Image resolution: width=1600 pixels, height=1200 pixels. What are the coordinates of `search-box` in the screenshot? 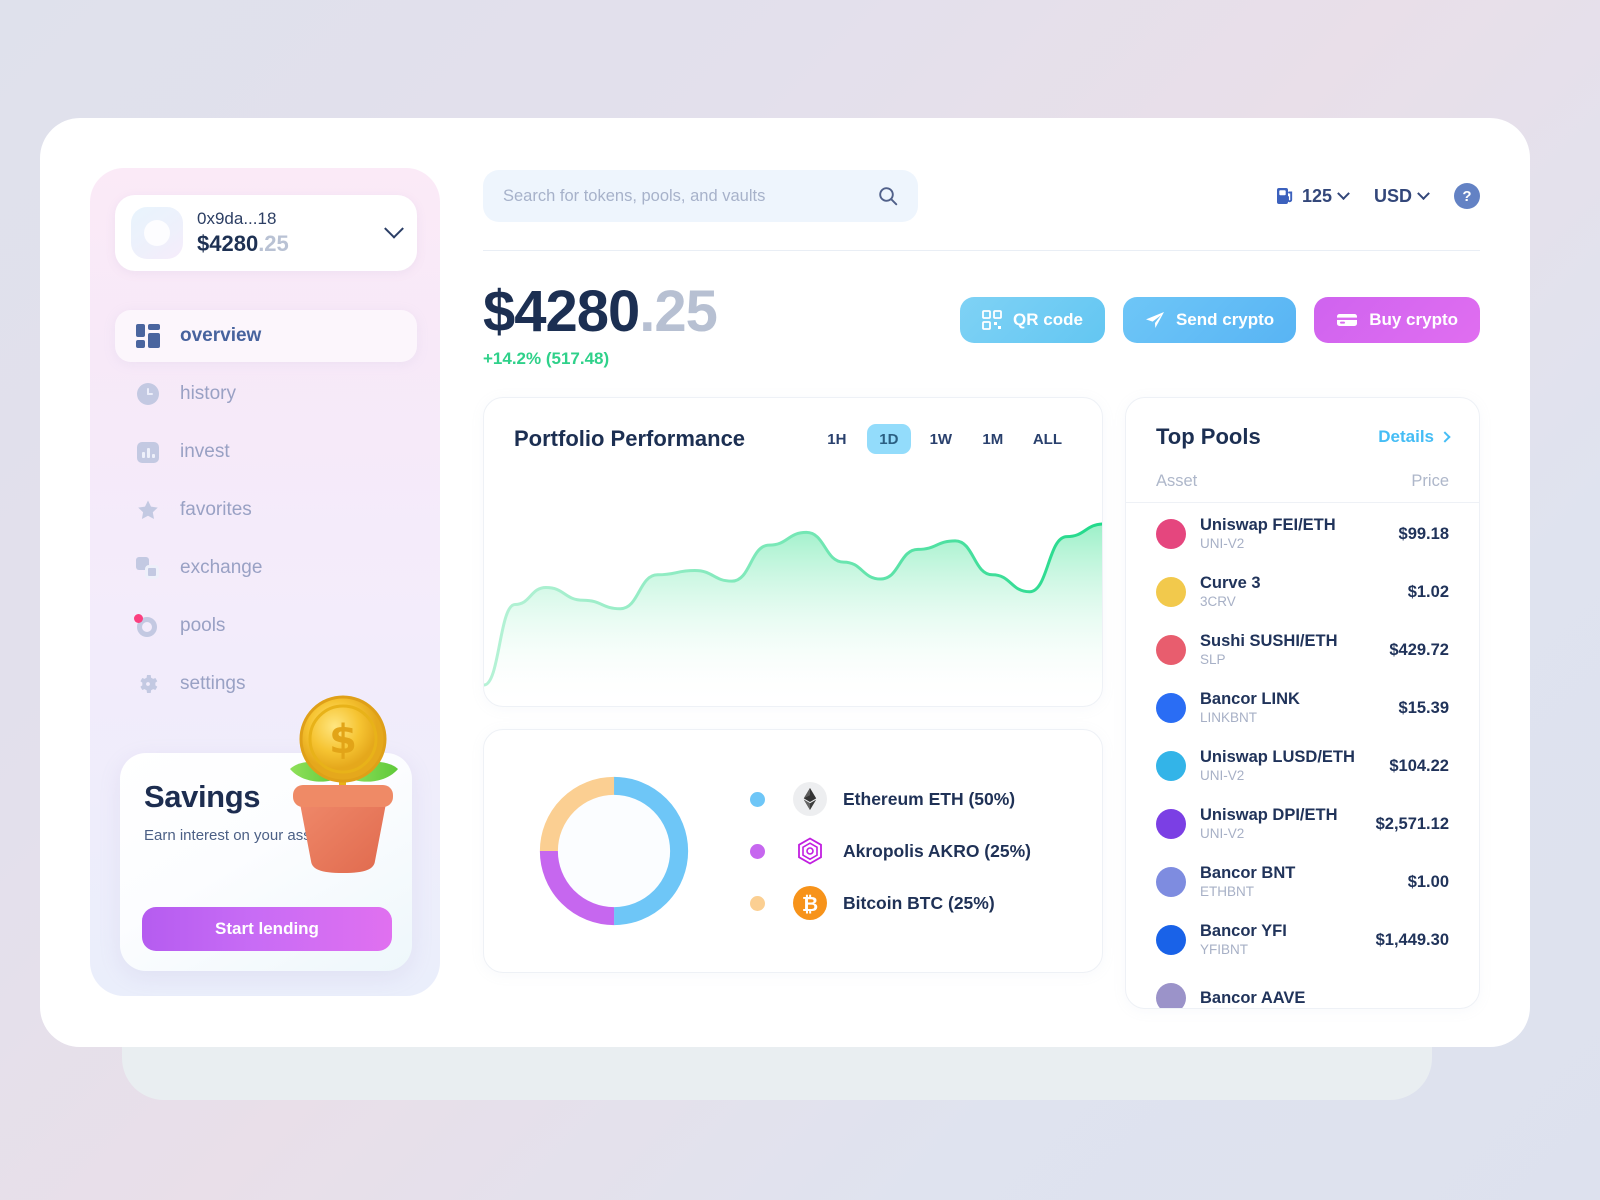 It's located at (700, 196).